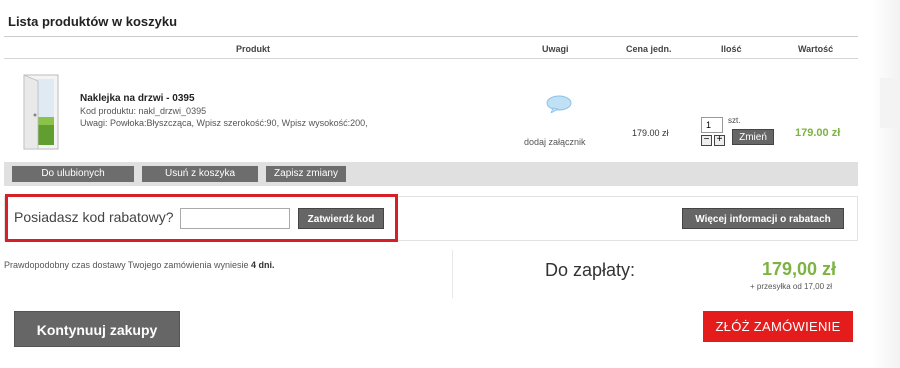 The image size is (900, 368). What do you see at coordinates (753, 137) in the screenshot?
I see `change-quantity-button: Zmień` at bounding box center [753, 137].